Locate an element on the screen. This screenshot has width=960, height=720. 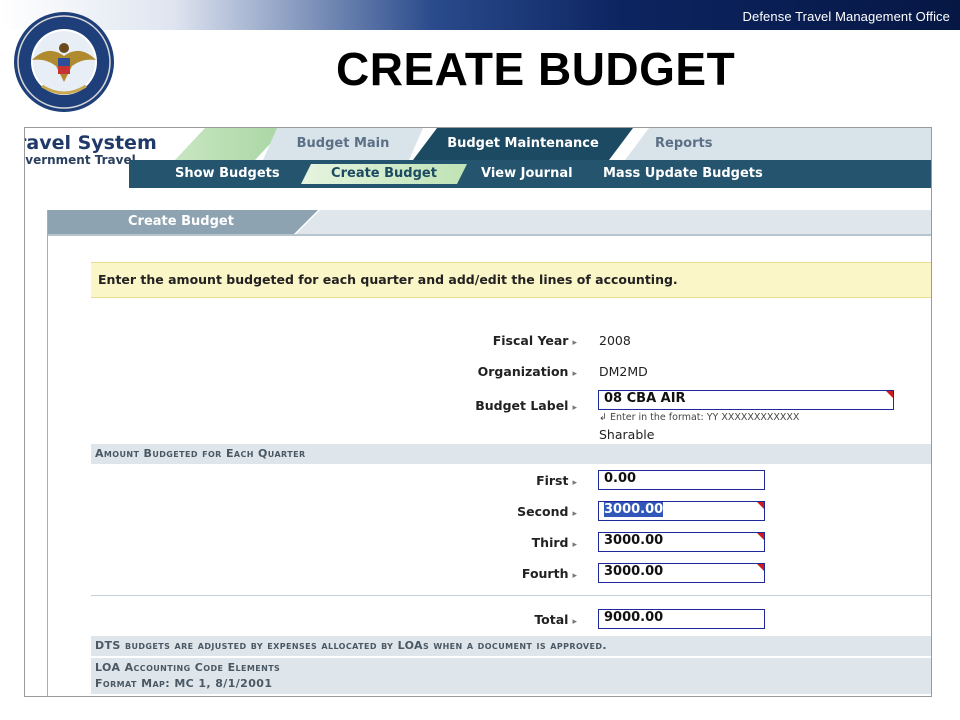
fiscal-year-label: Fiscal Year ▸ is located at coordinates (477, 340).